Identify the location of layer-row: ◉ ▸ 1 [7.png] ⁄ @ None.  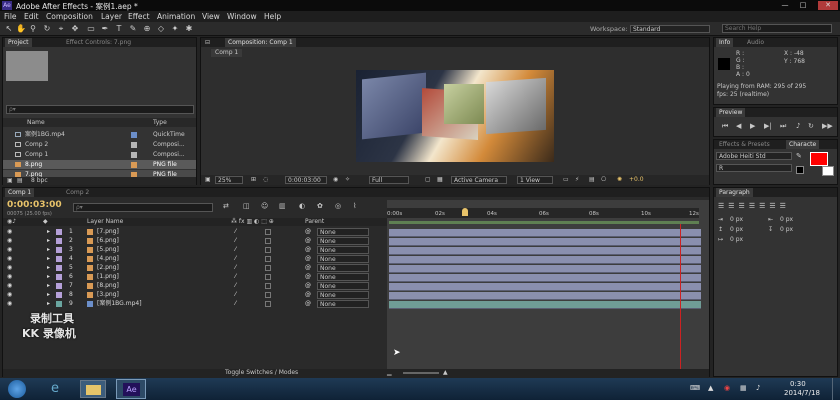
(195, 232).